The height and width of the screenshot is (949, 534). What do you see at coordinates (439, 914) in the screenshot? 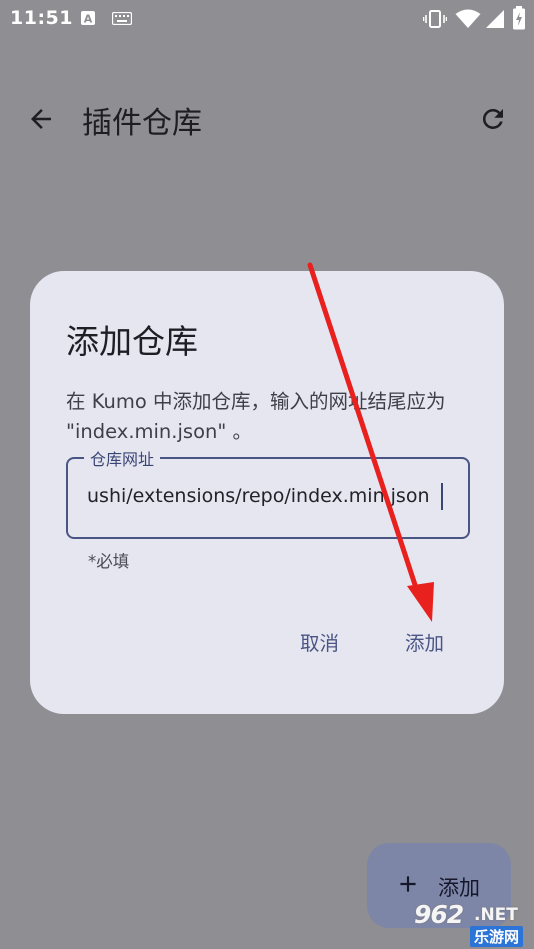
I see `watermark-number: 962` at bounding box center [439, 914].